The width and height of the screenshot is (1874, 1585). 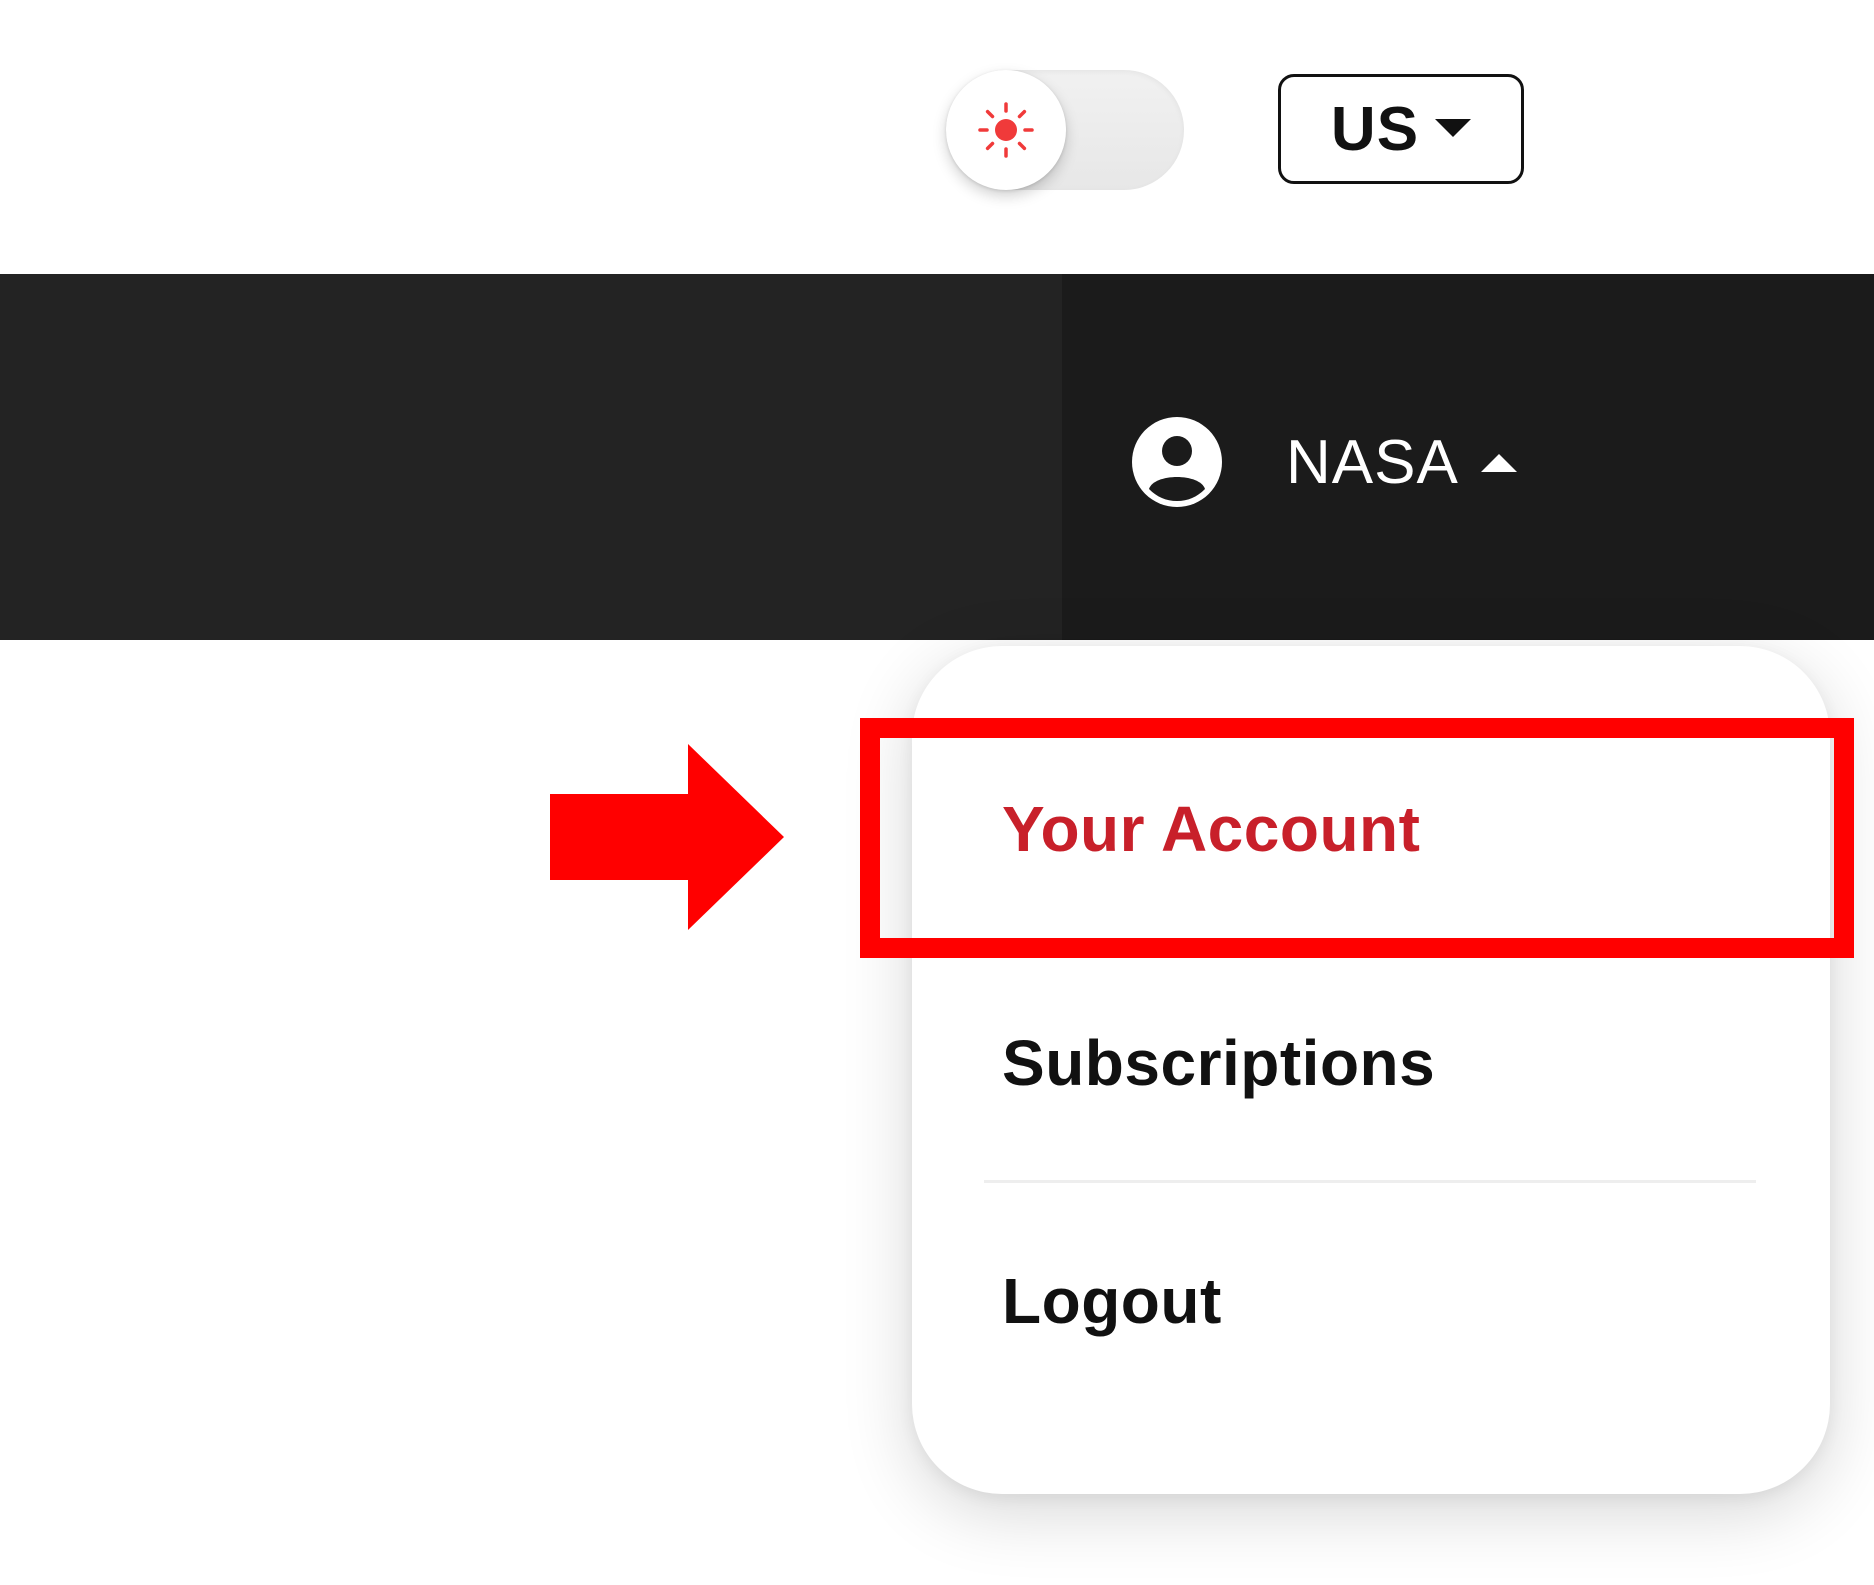 What do you see at coordinates (1211, 829) in the screenshot?
I see `menu-item-your-account: Your Account` at bounding box center [1211, 829].